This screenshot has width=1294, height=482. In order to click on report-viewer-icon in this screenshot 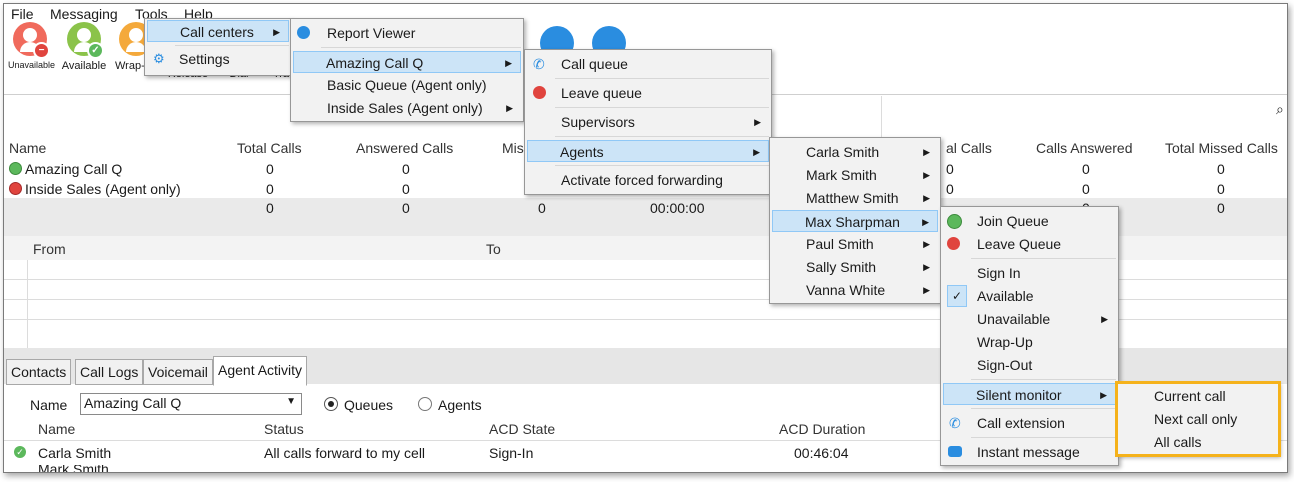, I will do `click(303, 32)`.